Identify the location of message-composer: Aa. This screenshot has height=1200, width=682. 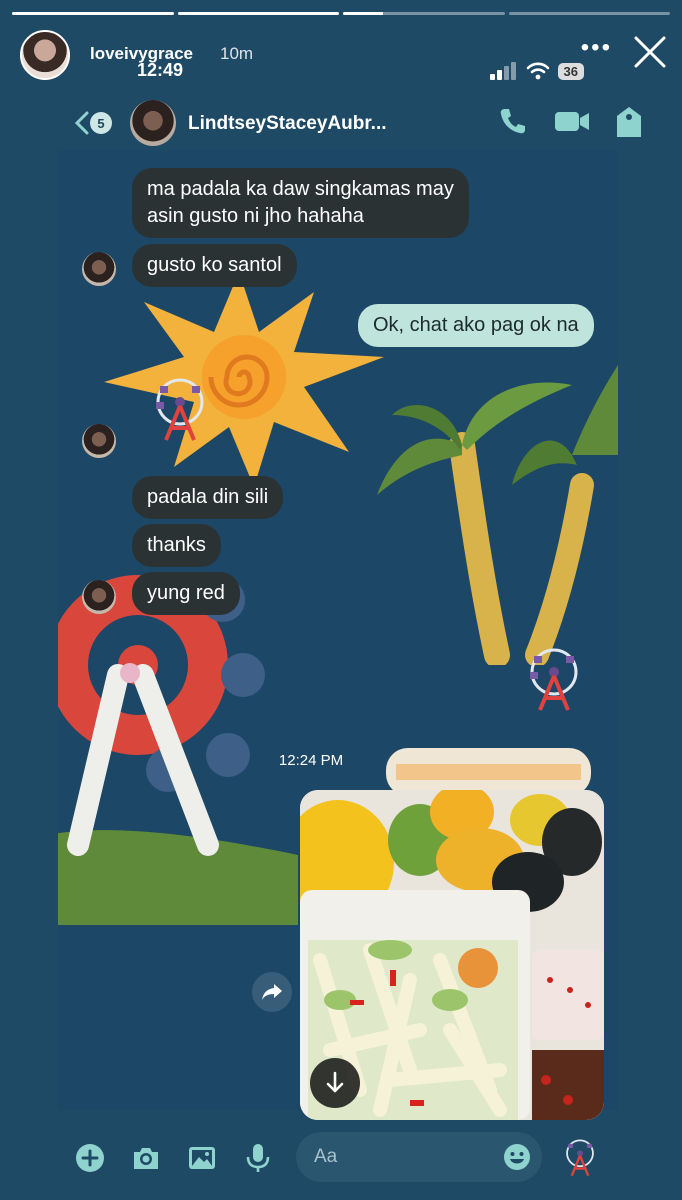
(341, 1160).